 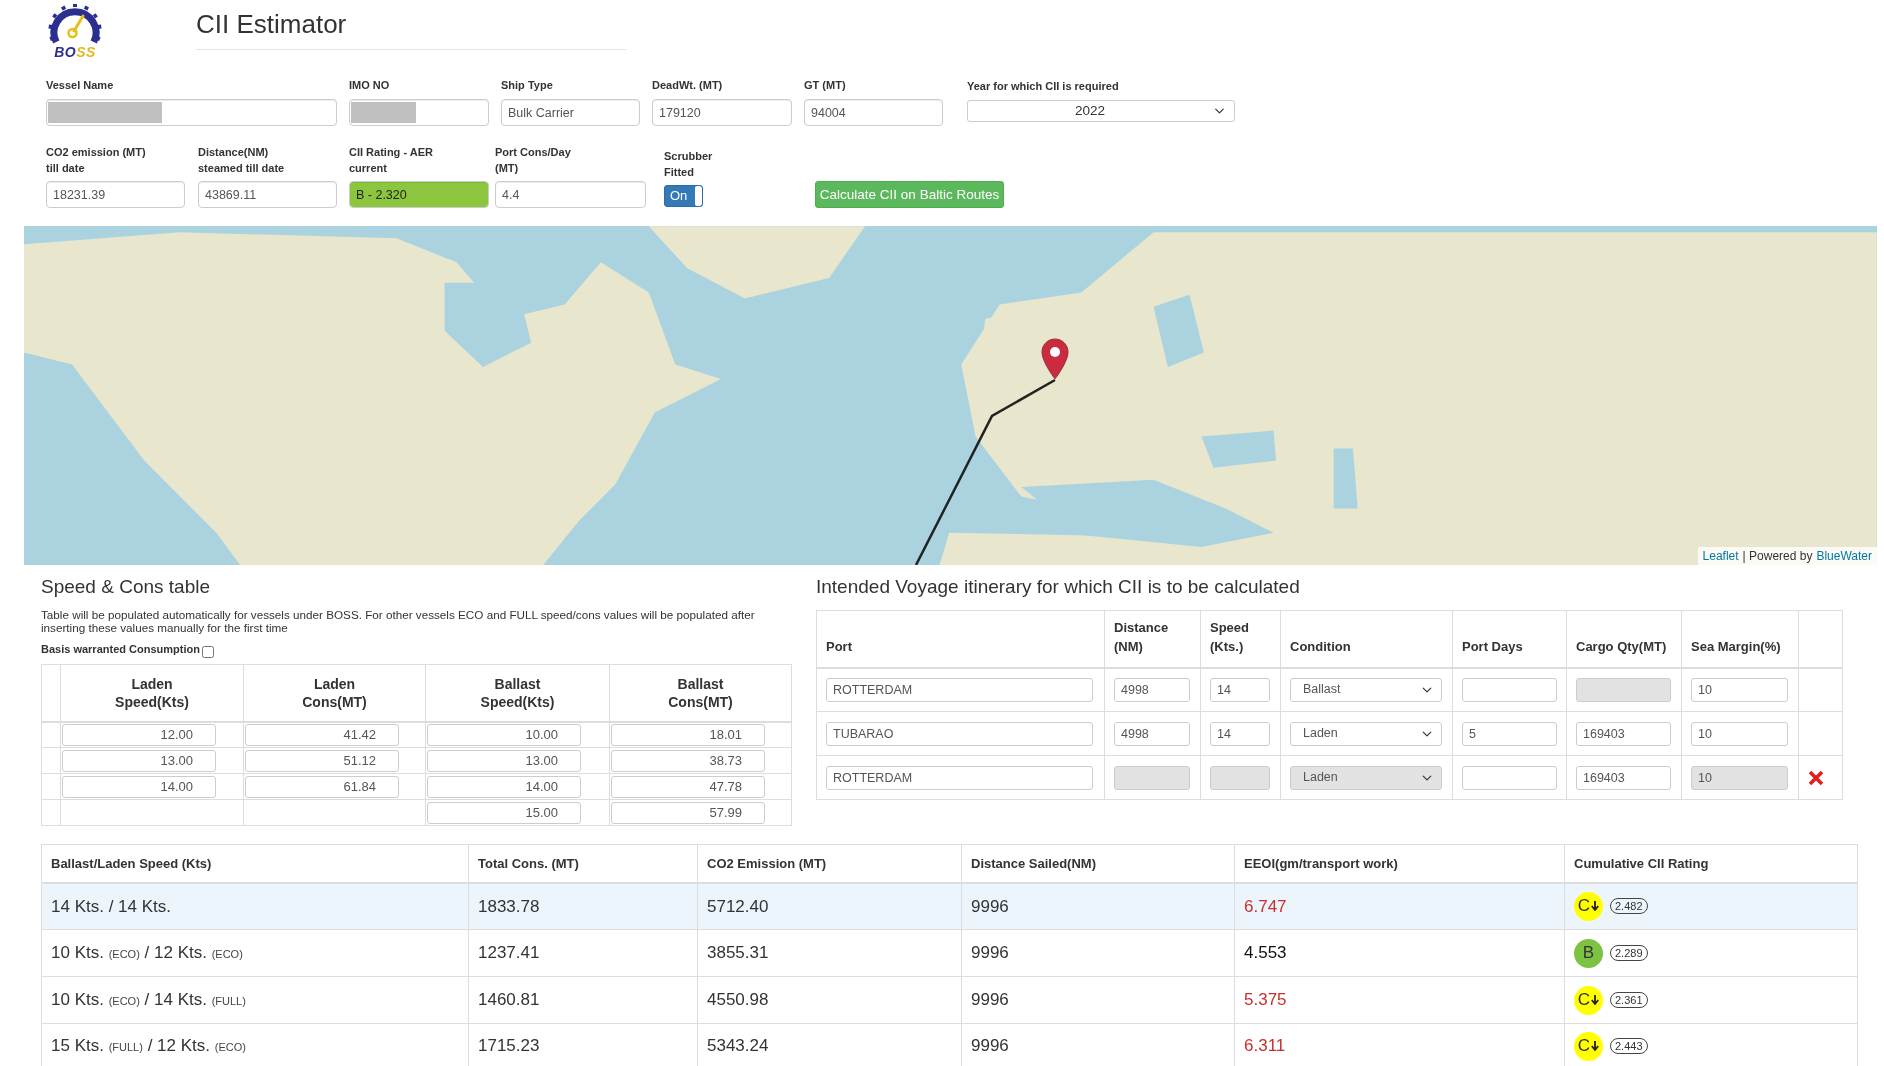 I want to click on column-header: Ballast Speed(Kts), so click(x=517, y=693).